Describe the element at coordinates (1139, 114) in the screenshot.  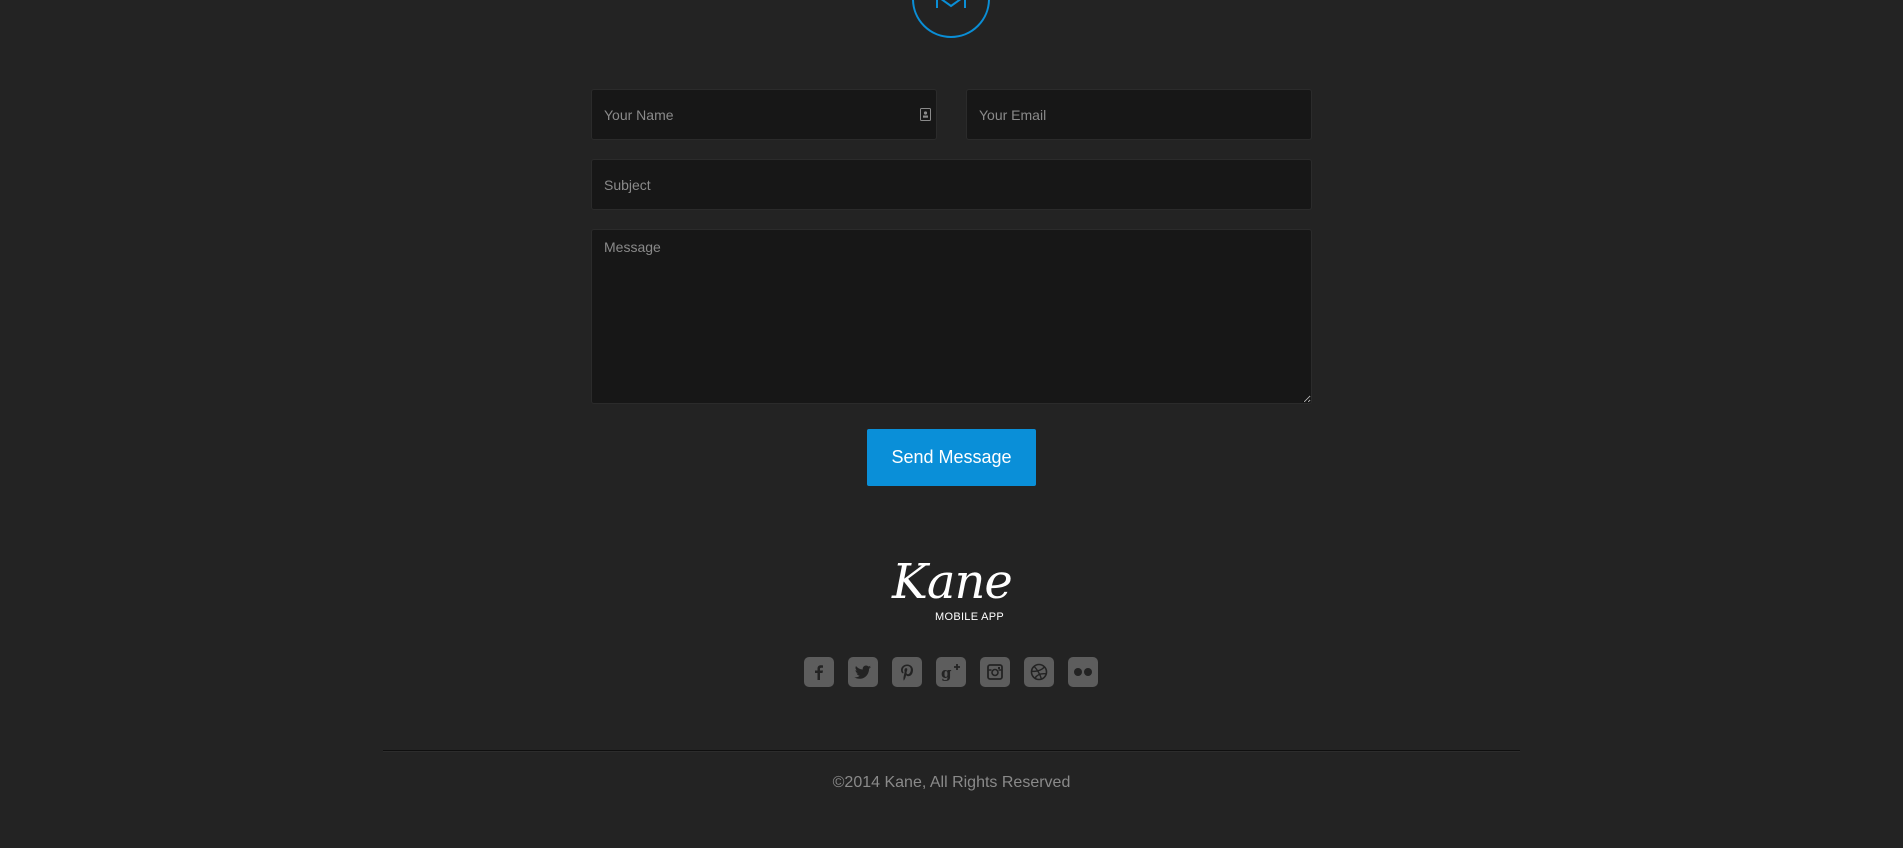
I see `email-input` at that location.